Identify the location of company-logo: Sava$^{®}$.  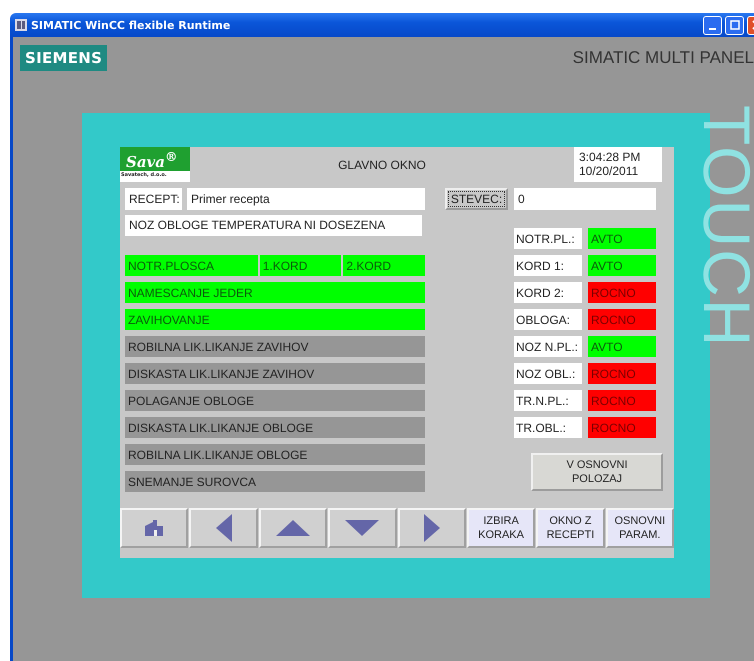
(155, 159).